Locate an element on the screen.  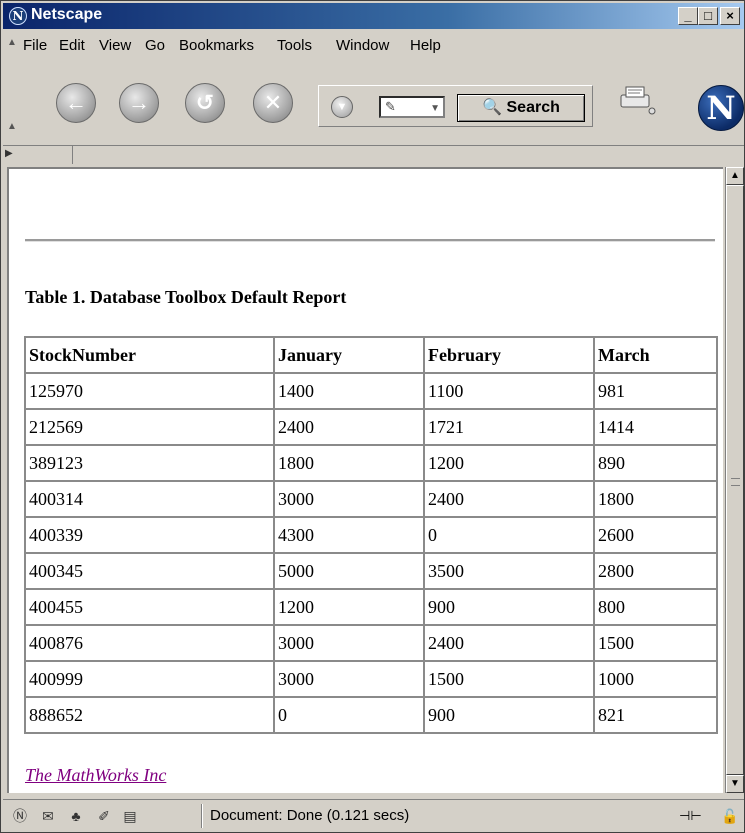
stop-button: ✕ is located at coordinates (273, 103).